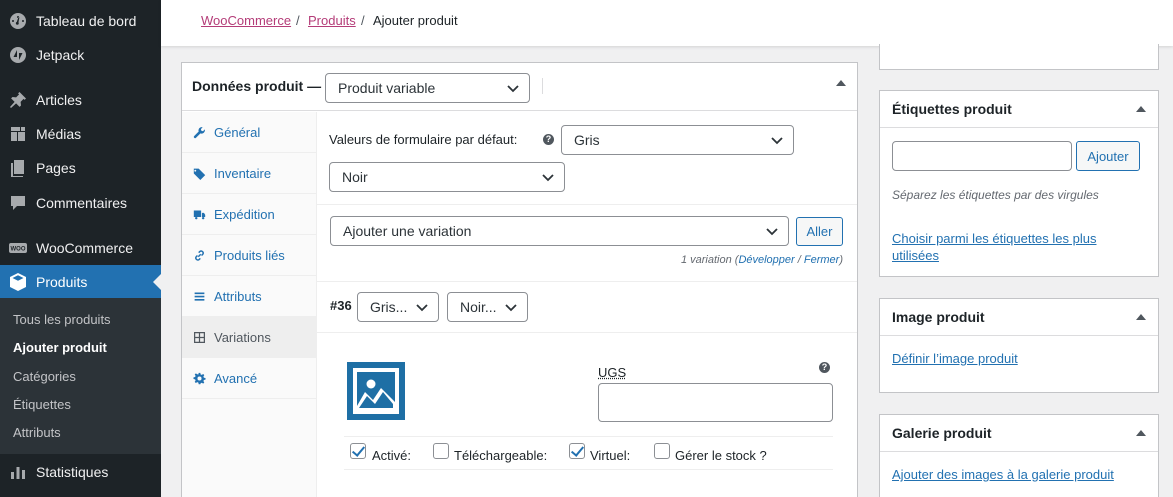 The width and height of the screenshot is (1173, 497). I want to click on link-icon, so click(199, 255).